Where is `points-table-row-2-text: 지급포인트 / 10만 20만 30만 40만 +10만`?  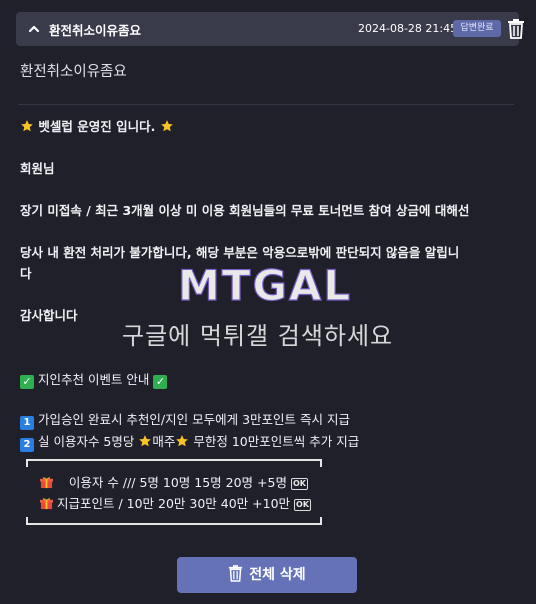 points-table-row-2-text: 지급포인트 / 10만 20만 30만 40만 +10만 is located at coordinates (173, 503).